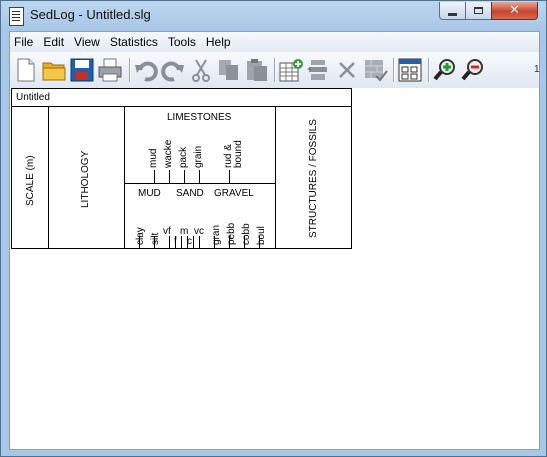 The image size is (547, 457). I want to click on print-button, so click(110, 70).